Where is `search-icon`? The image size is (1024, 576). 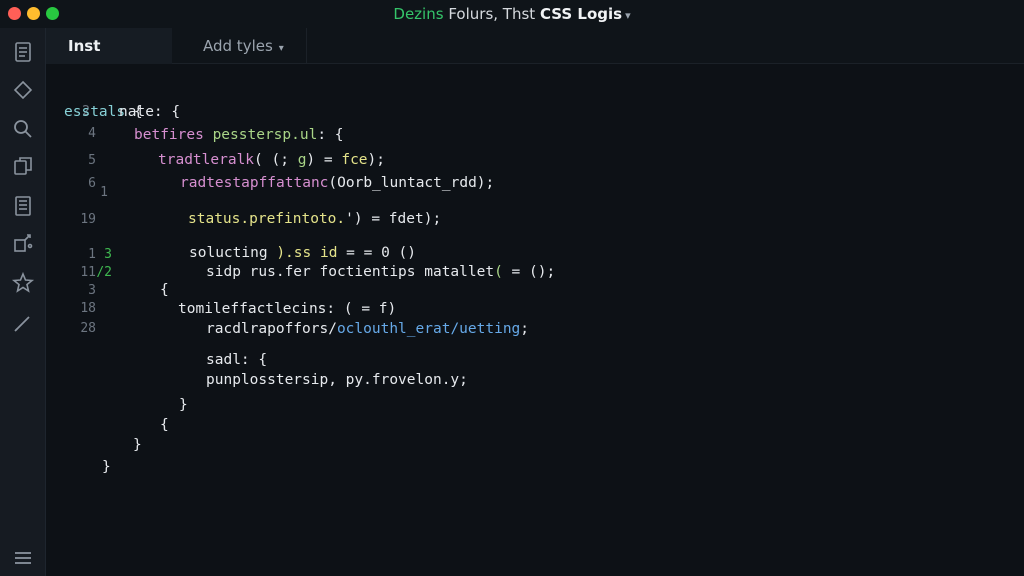 search-icon is located at coordinates (23, 129).